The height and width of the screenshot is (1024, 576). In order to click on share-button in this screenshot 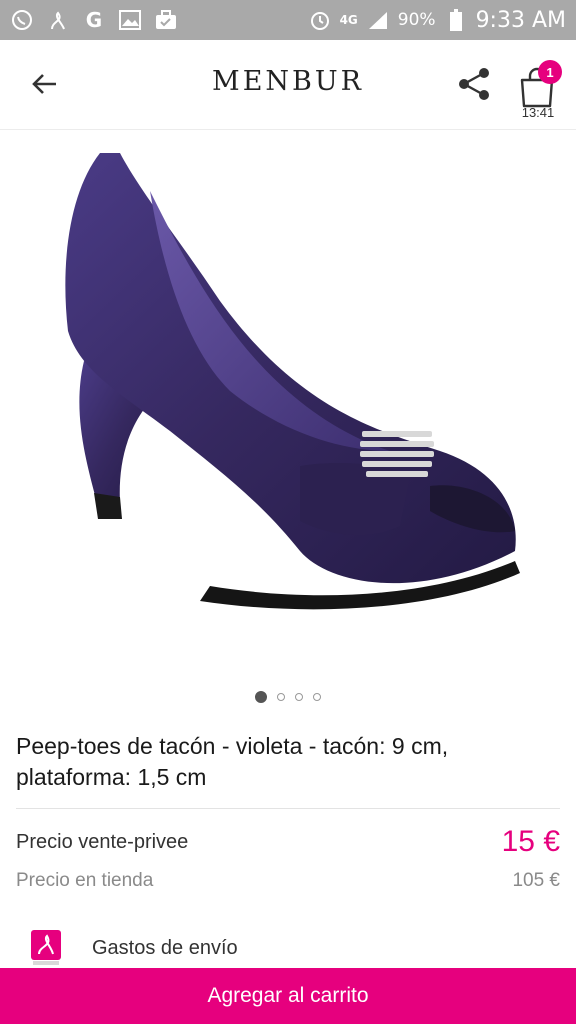, I will do `click(474, 84)`.